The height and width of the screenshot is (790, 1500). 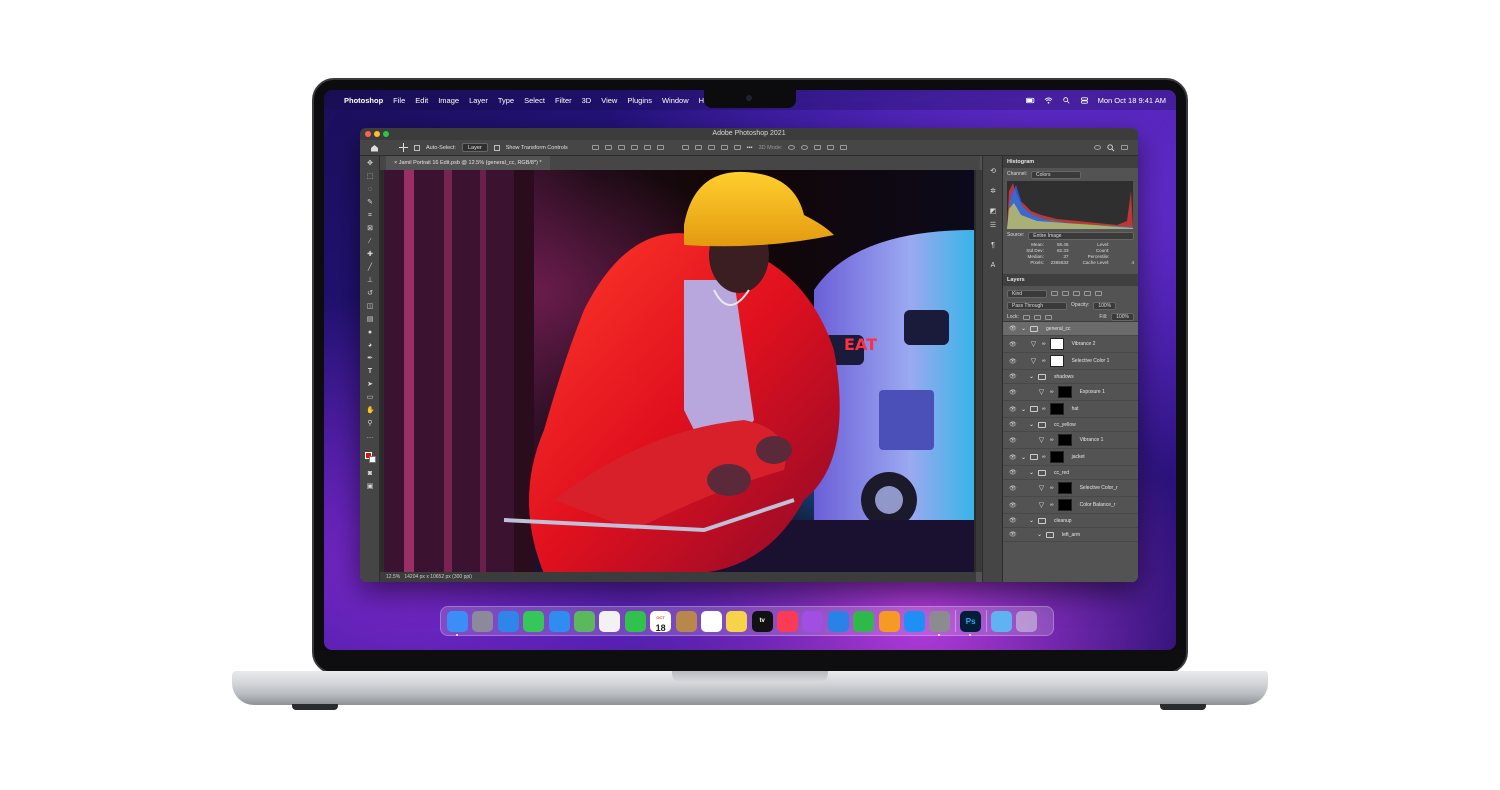 I want to click on move-tool-icon: ✥, so click(x=370, y=164).